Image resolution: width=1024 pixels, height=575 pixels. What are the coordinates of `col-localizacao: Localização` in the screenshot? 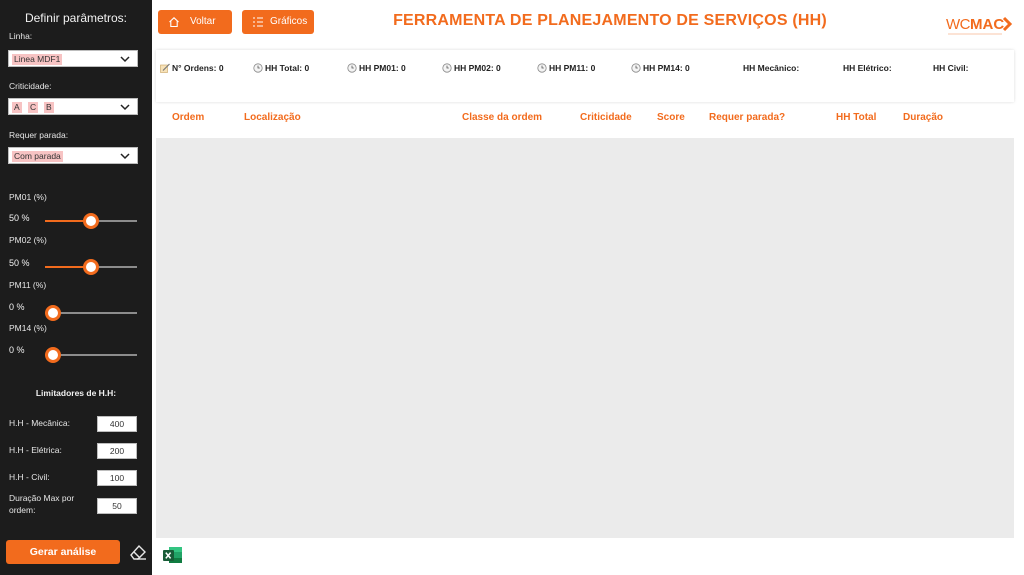 It's located at (272, 117).